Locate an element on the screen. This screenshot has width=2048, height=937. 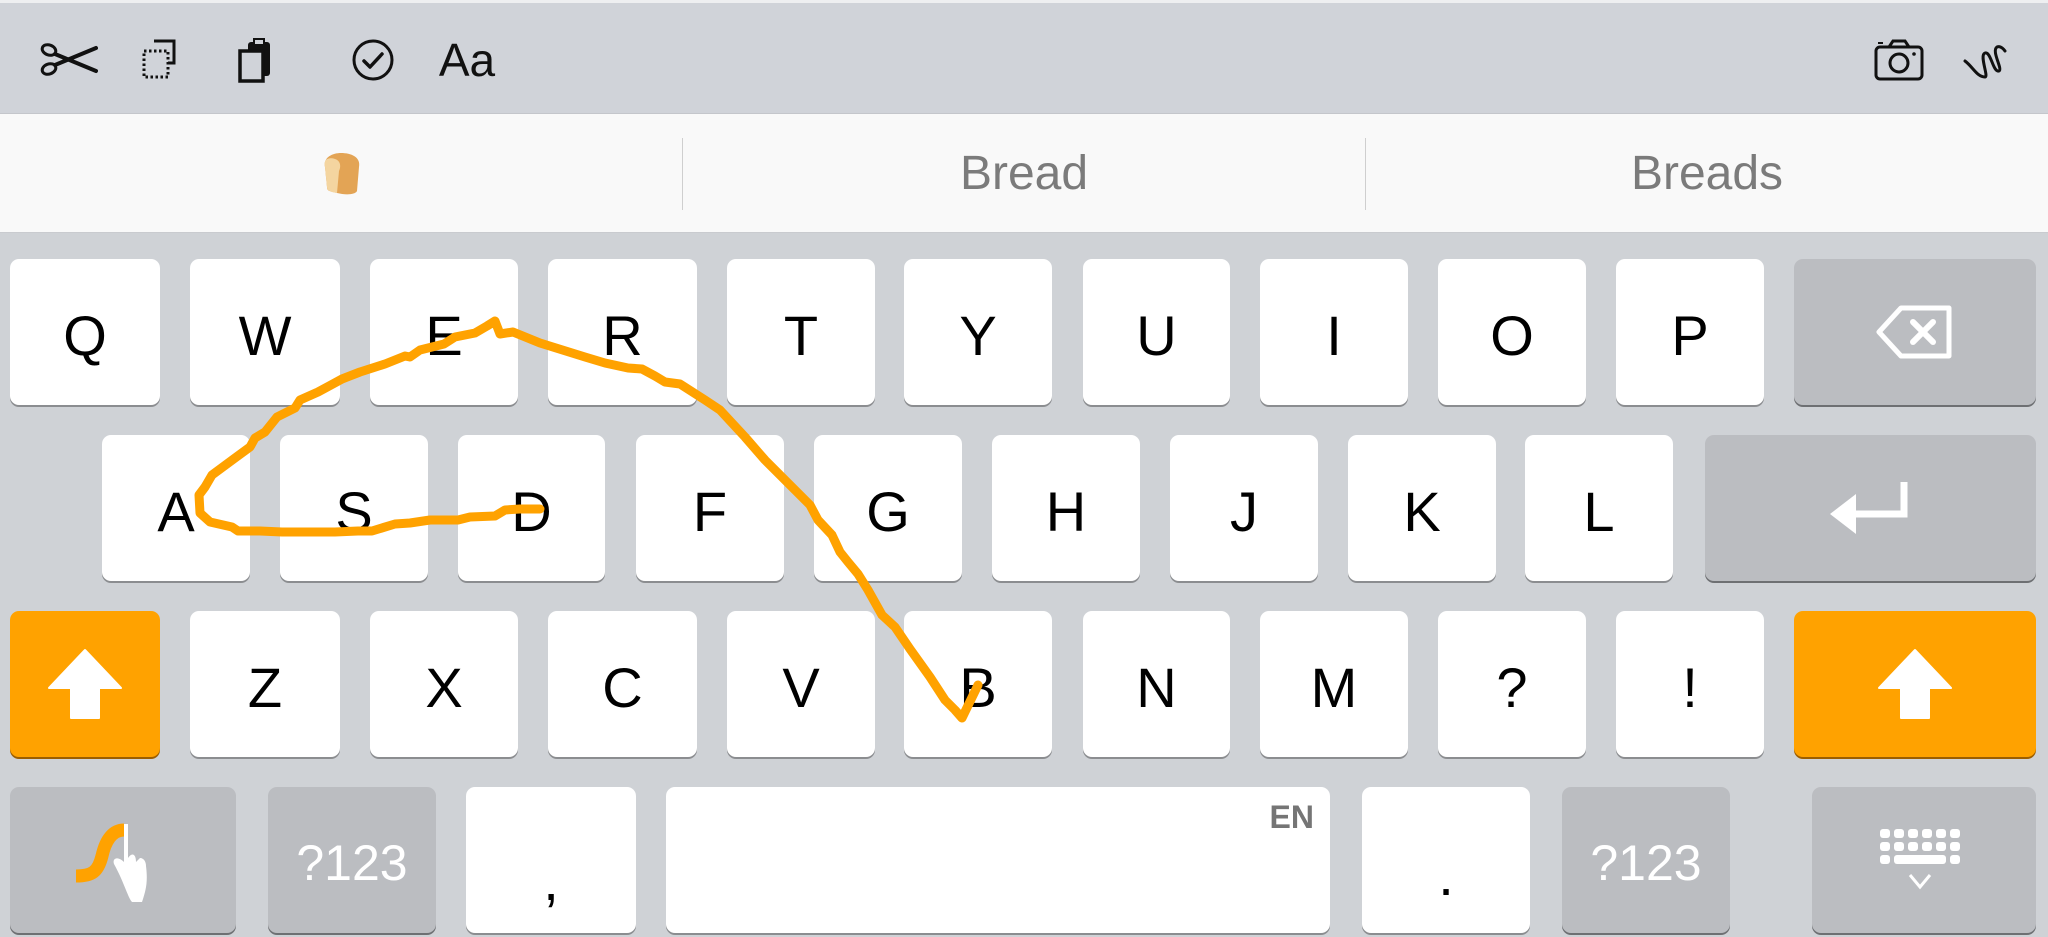
bread-emoji-icon is located at coordinates (342, 174).